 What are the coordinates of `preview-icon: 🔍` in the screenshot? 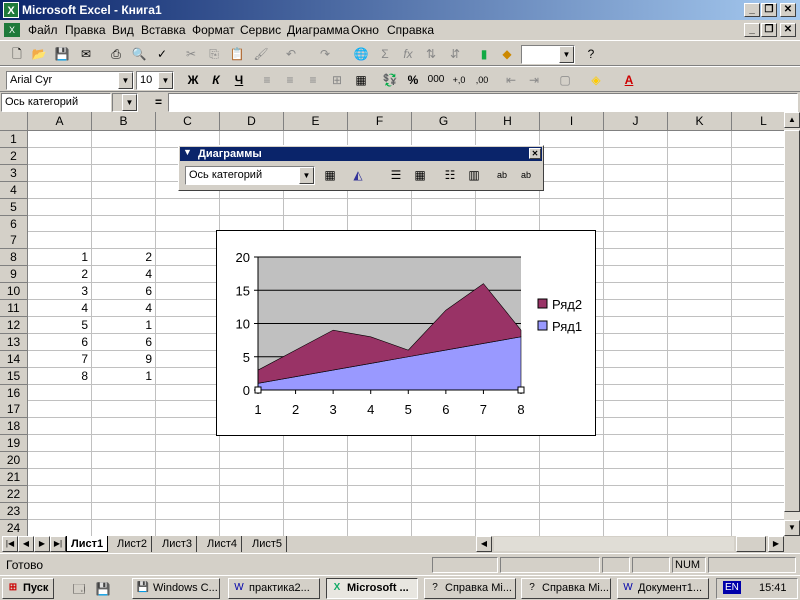 It's located at (139, 54).